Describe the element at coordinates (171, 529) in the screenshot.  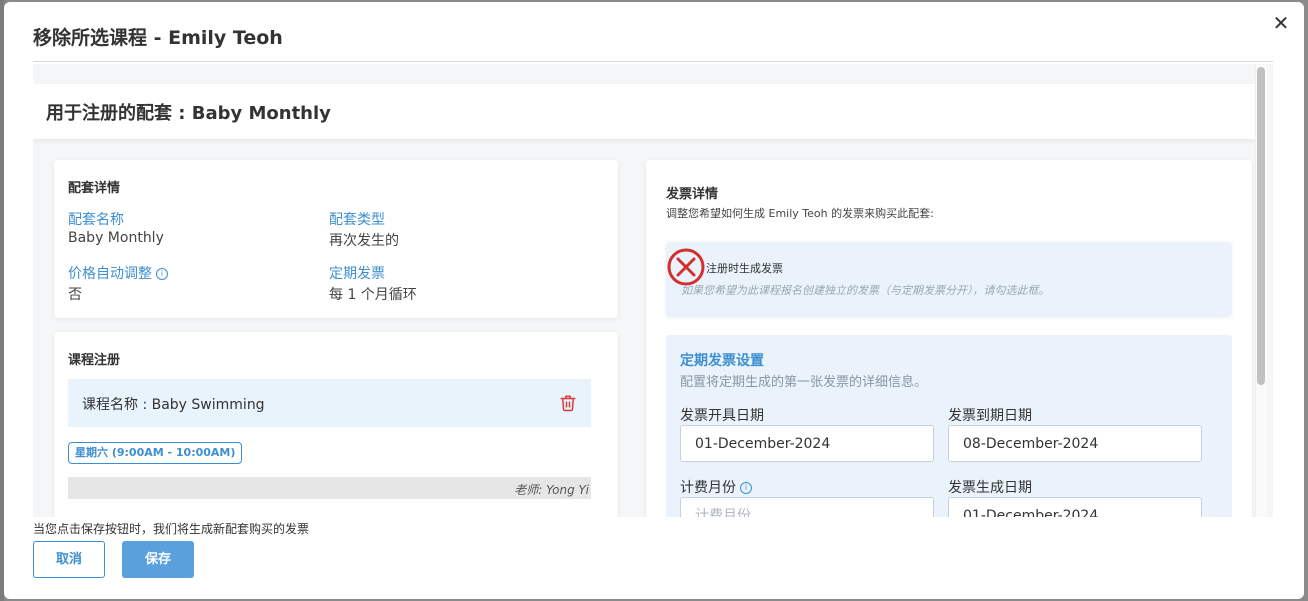
I see `footer-note: 当您点击保存按钮时，我们将生成新配套购买的发票` at that location.